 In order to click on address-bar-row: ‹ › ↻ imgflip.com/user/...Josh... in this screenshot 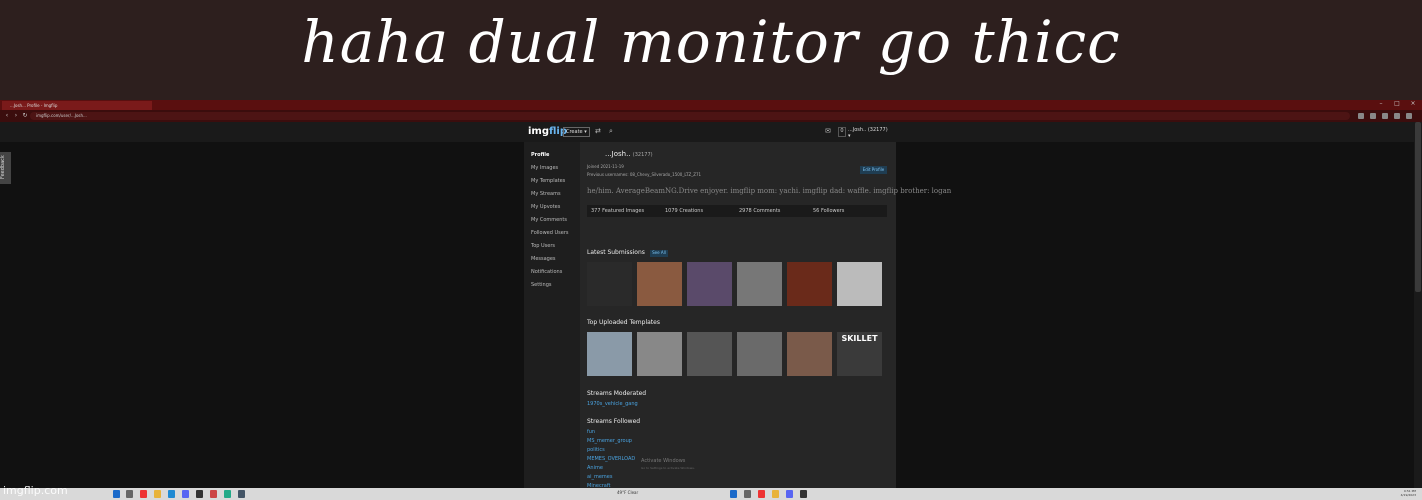, I will do `click(711, 116)`.